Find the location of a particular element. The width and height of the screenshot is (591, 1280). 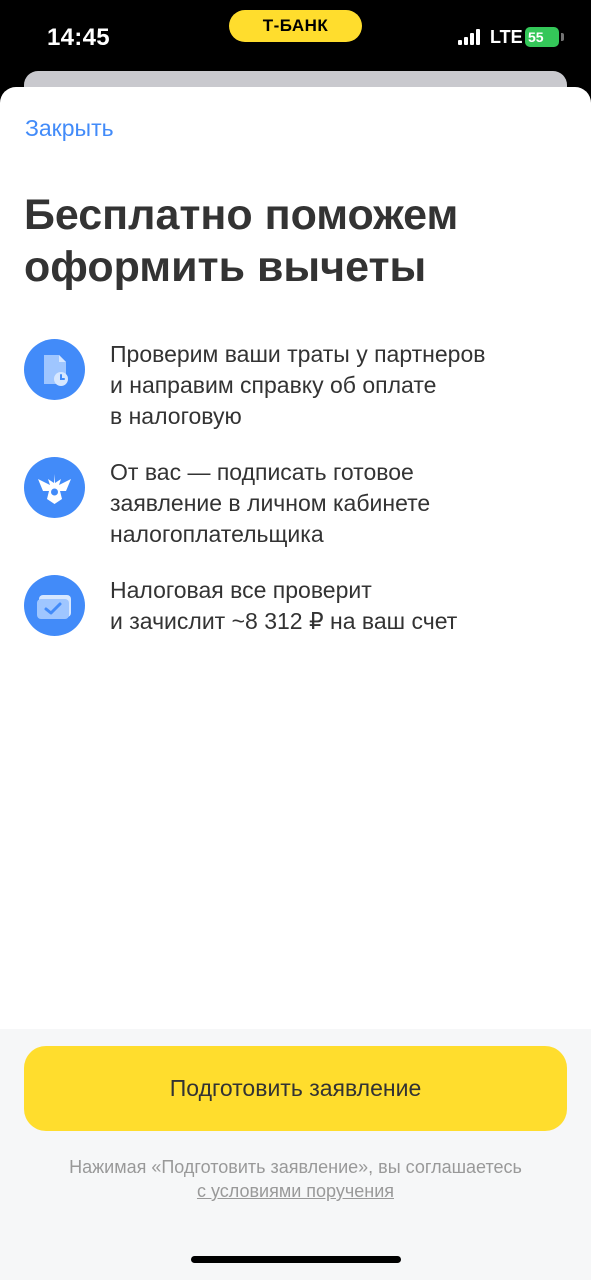

title-line-1: Бесплатно поможем is located at coordinates (241, 215).